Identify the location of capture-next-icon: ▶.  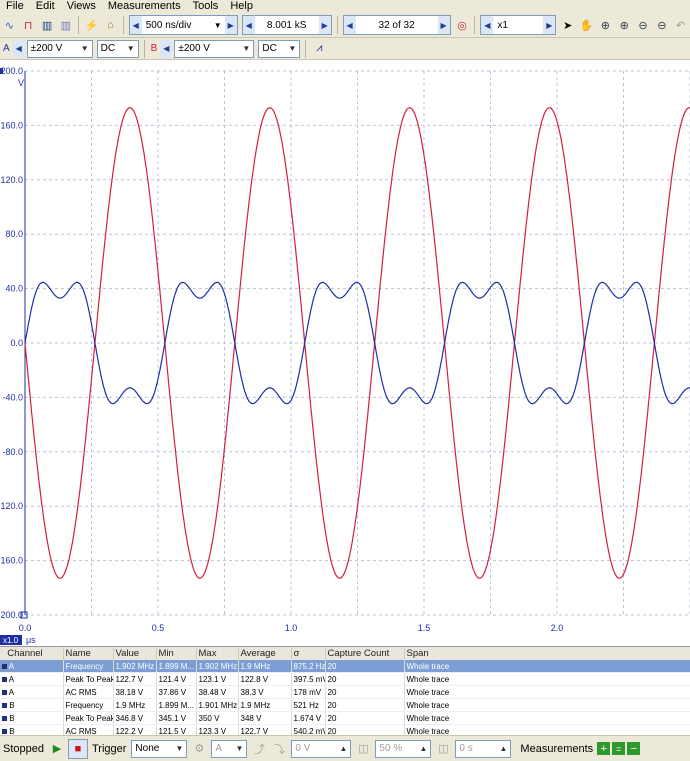
(443, 25).